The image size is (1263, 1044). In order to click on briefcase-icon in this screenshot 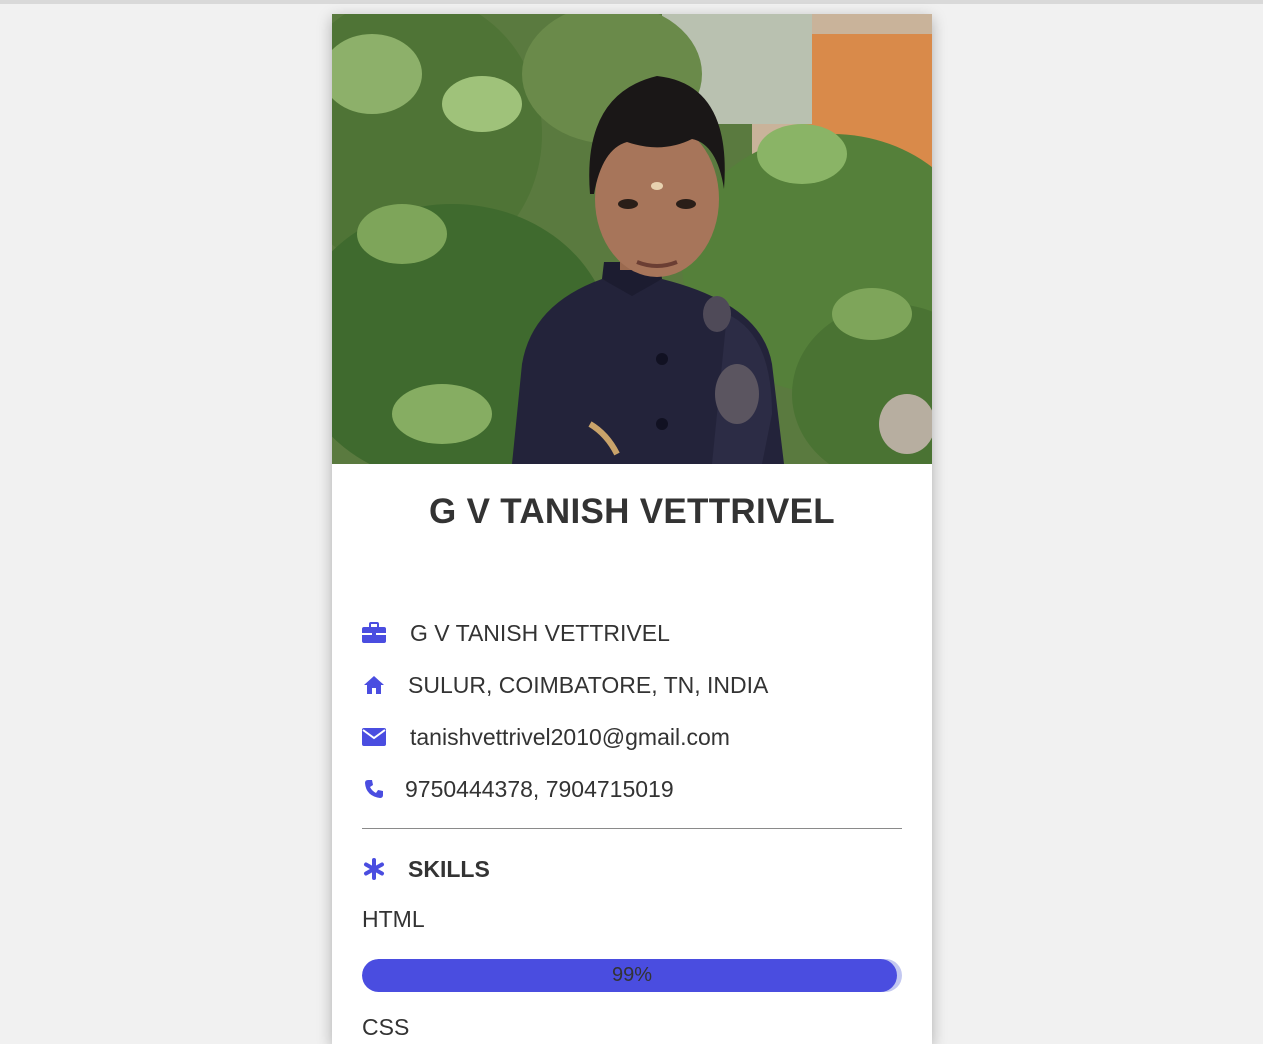, I will do `click(374, 633)`.